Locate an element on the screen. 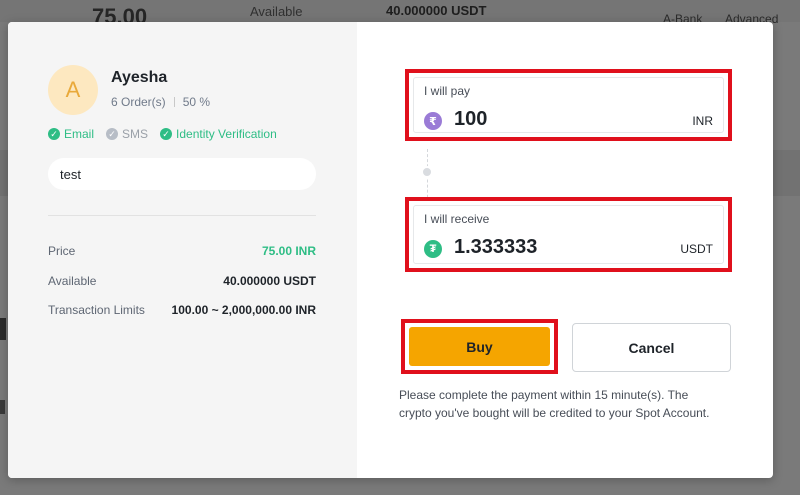 The image size is (800, 495). tether-coin-icon: ₮ is located at coordinates (433, 249).